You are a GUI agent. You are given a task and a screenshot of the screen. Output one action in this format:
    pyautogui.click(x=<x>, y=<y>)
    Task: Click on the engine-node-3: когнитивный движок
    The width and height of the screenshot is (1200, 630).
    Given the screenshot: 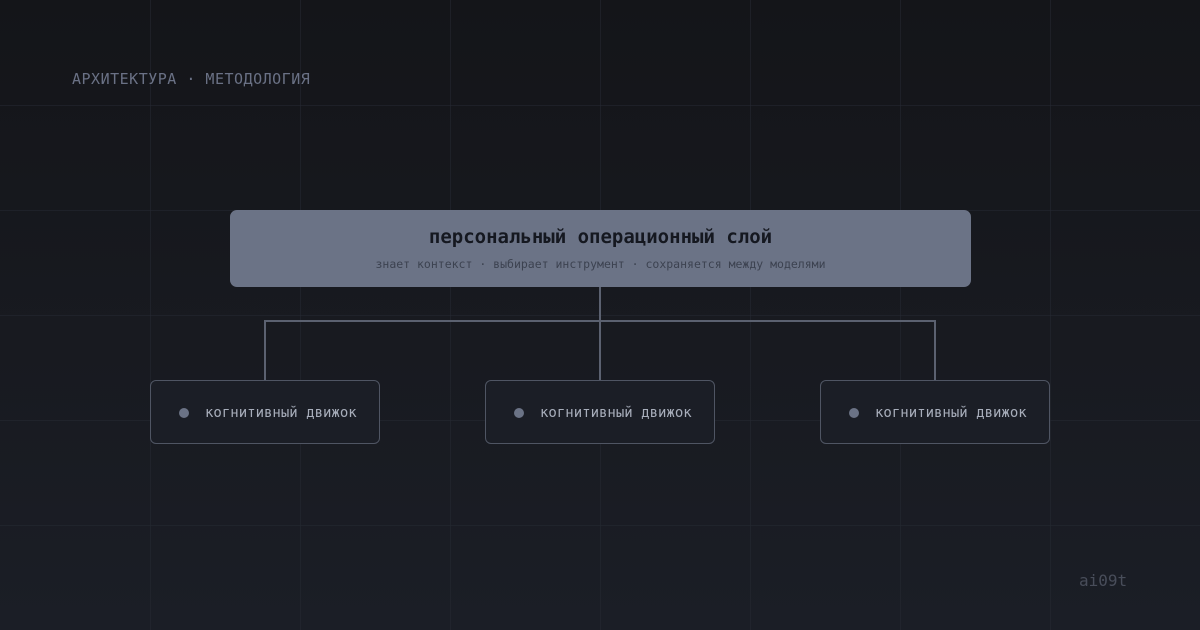 What is the action you would take?
    pyautogui.click(x=935, y=412)
    